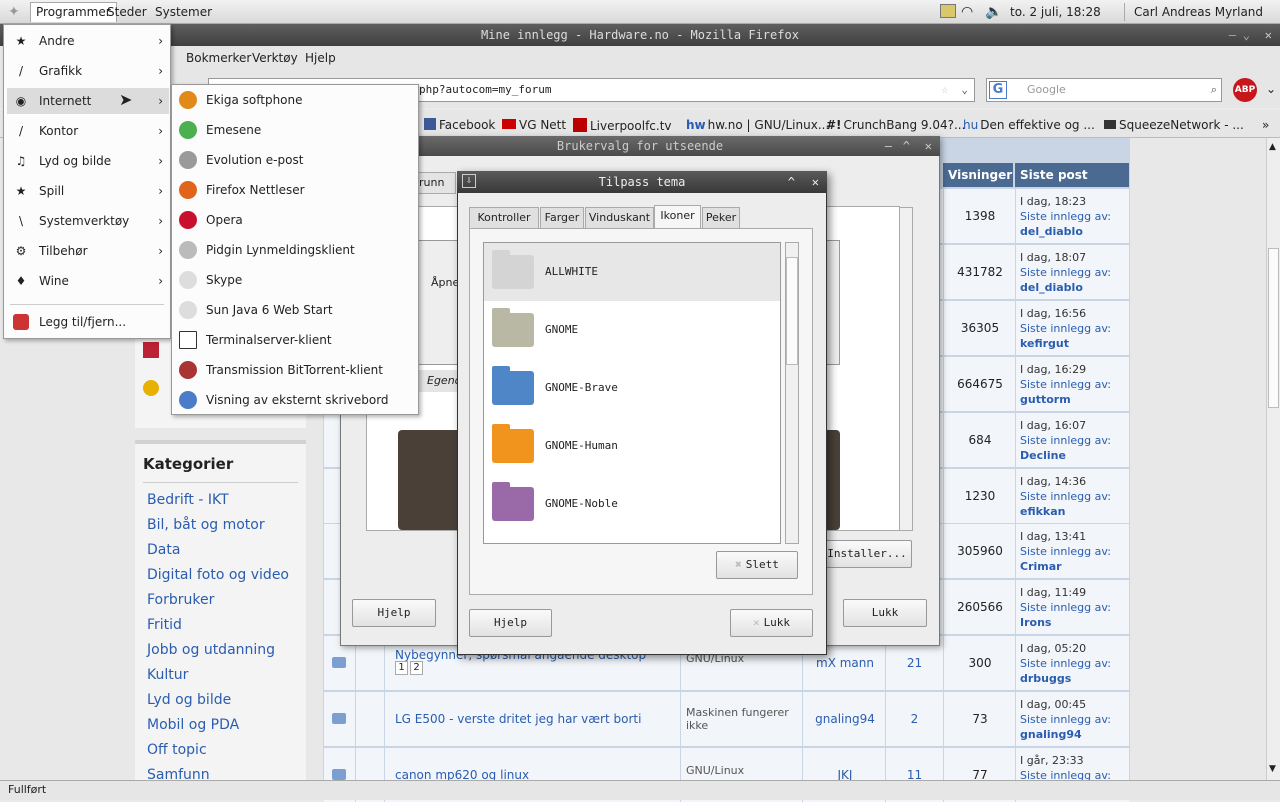  I want to click on category-link: Jobb og utdanning, so click(211, 650).